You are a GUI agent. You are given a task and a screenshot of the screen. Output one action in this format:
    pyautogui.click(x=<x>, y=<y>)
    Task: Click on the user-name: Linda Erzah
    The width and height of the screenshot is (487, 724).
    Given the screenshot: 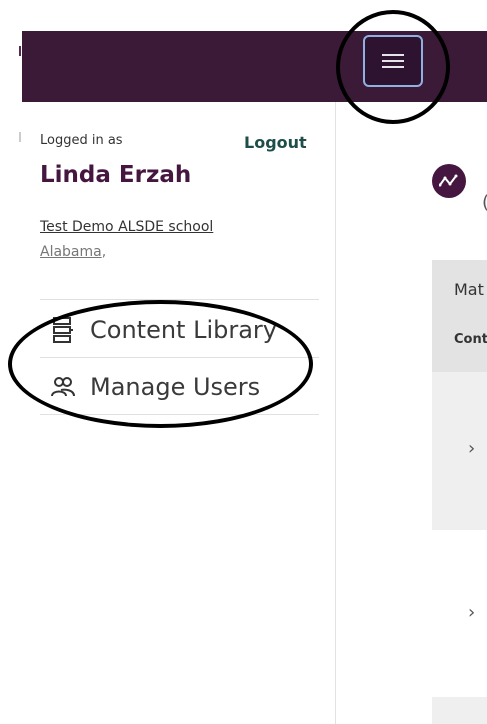 What is the action you would take?
    pyautogui.click(x=116, y=175)
    